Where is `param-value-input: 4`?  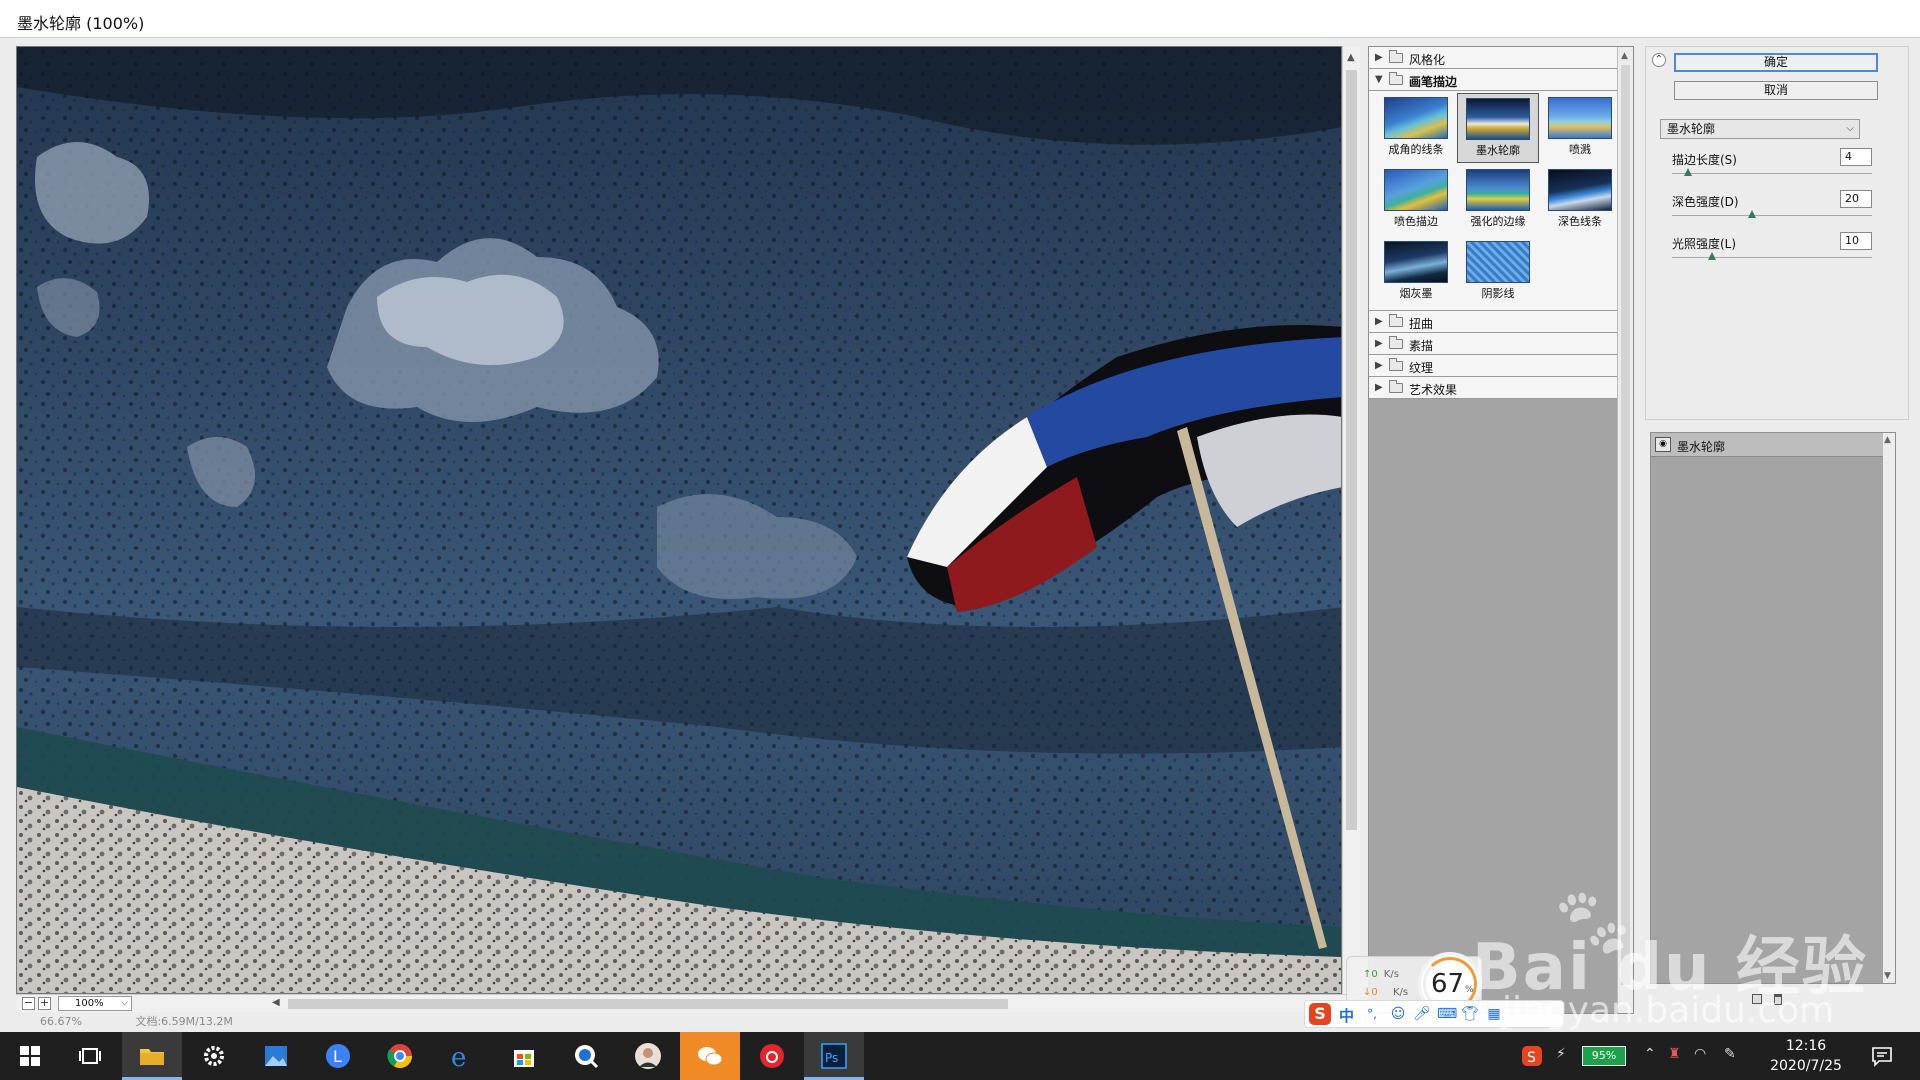
param-value-input: 4 is located at coordinates (1856, 157).